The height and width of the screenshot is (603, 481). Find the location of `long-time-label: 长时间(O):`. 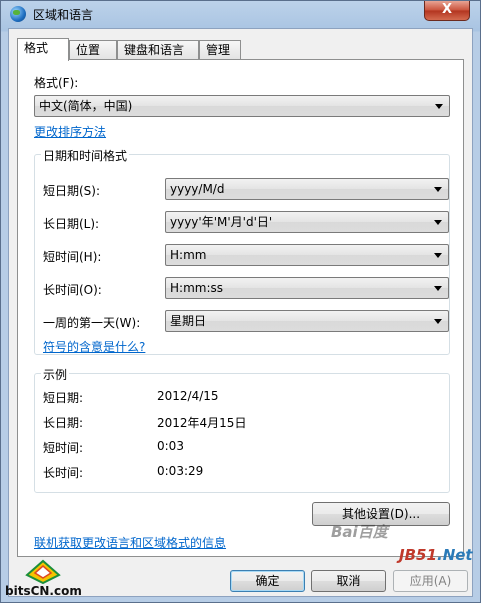

long-time-label: 长时间(O): is located at coordinates (72, 290).